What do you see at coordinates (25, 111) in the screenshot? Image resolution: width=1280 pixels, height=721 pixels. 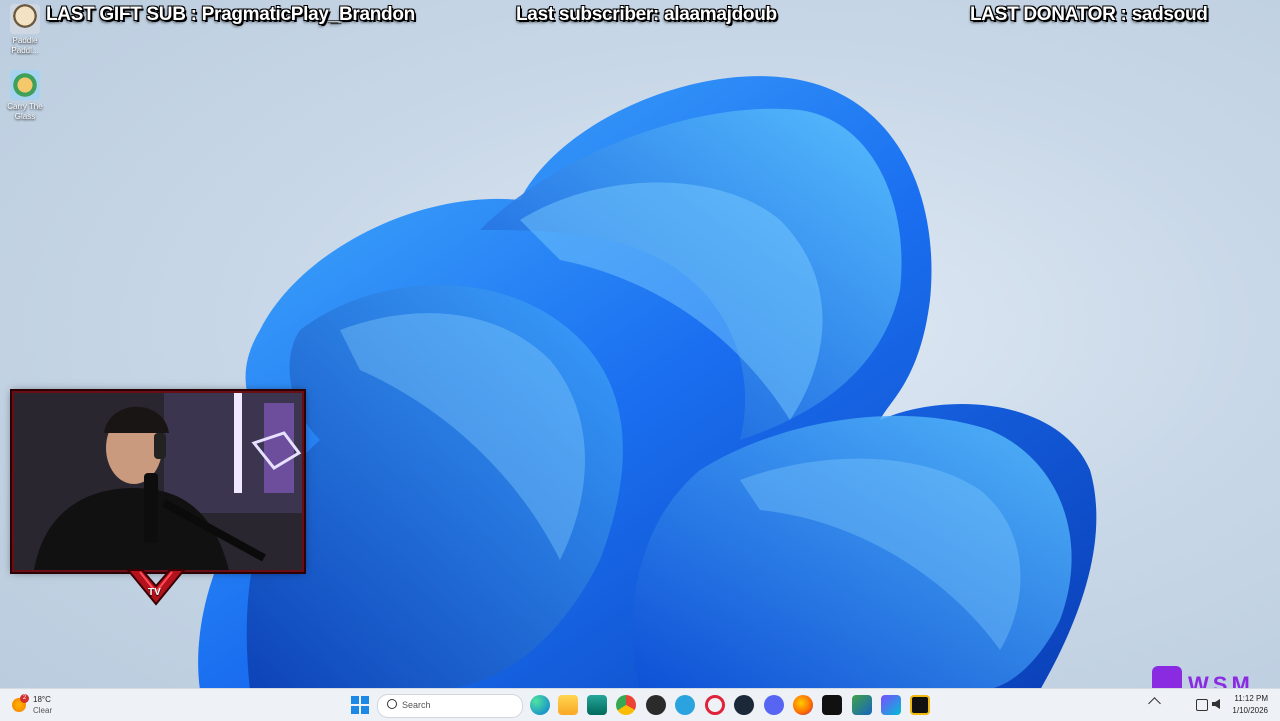 I see `desktop-icon-label: Carry The Glass` at bounding box center [25, 111].